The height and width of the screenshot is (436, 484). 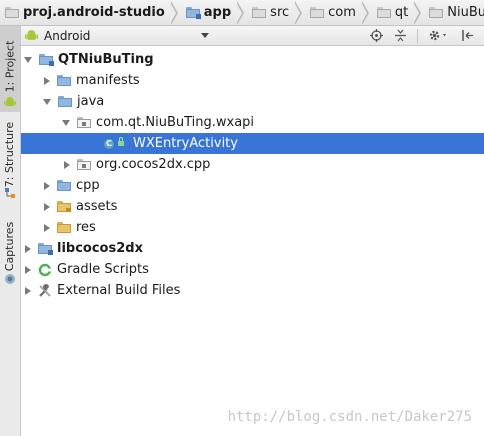 I want to click on collapse-all-icon, so click(x=400, y=36).